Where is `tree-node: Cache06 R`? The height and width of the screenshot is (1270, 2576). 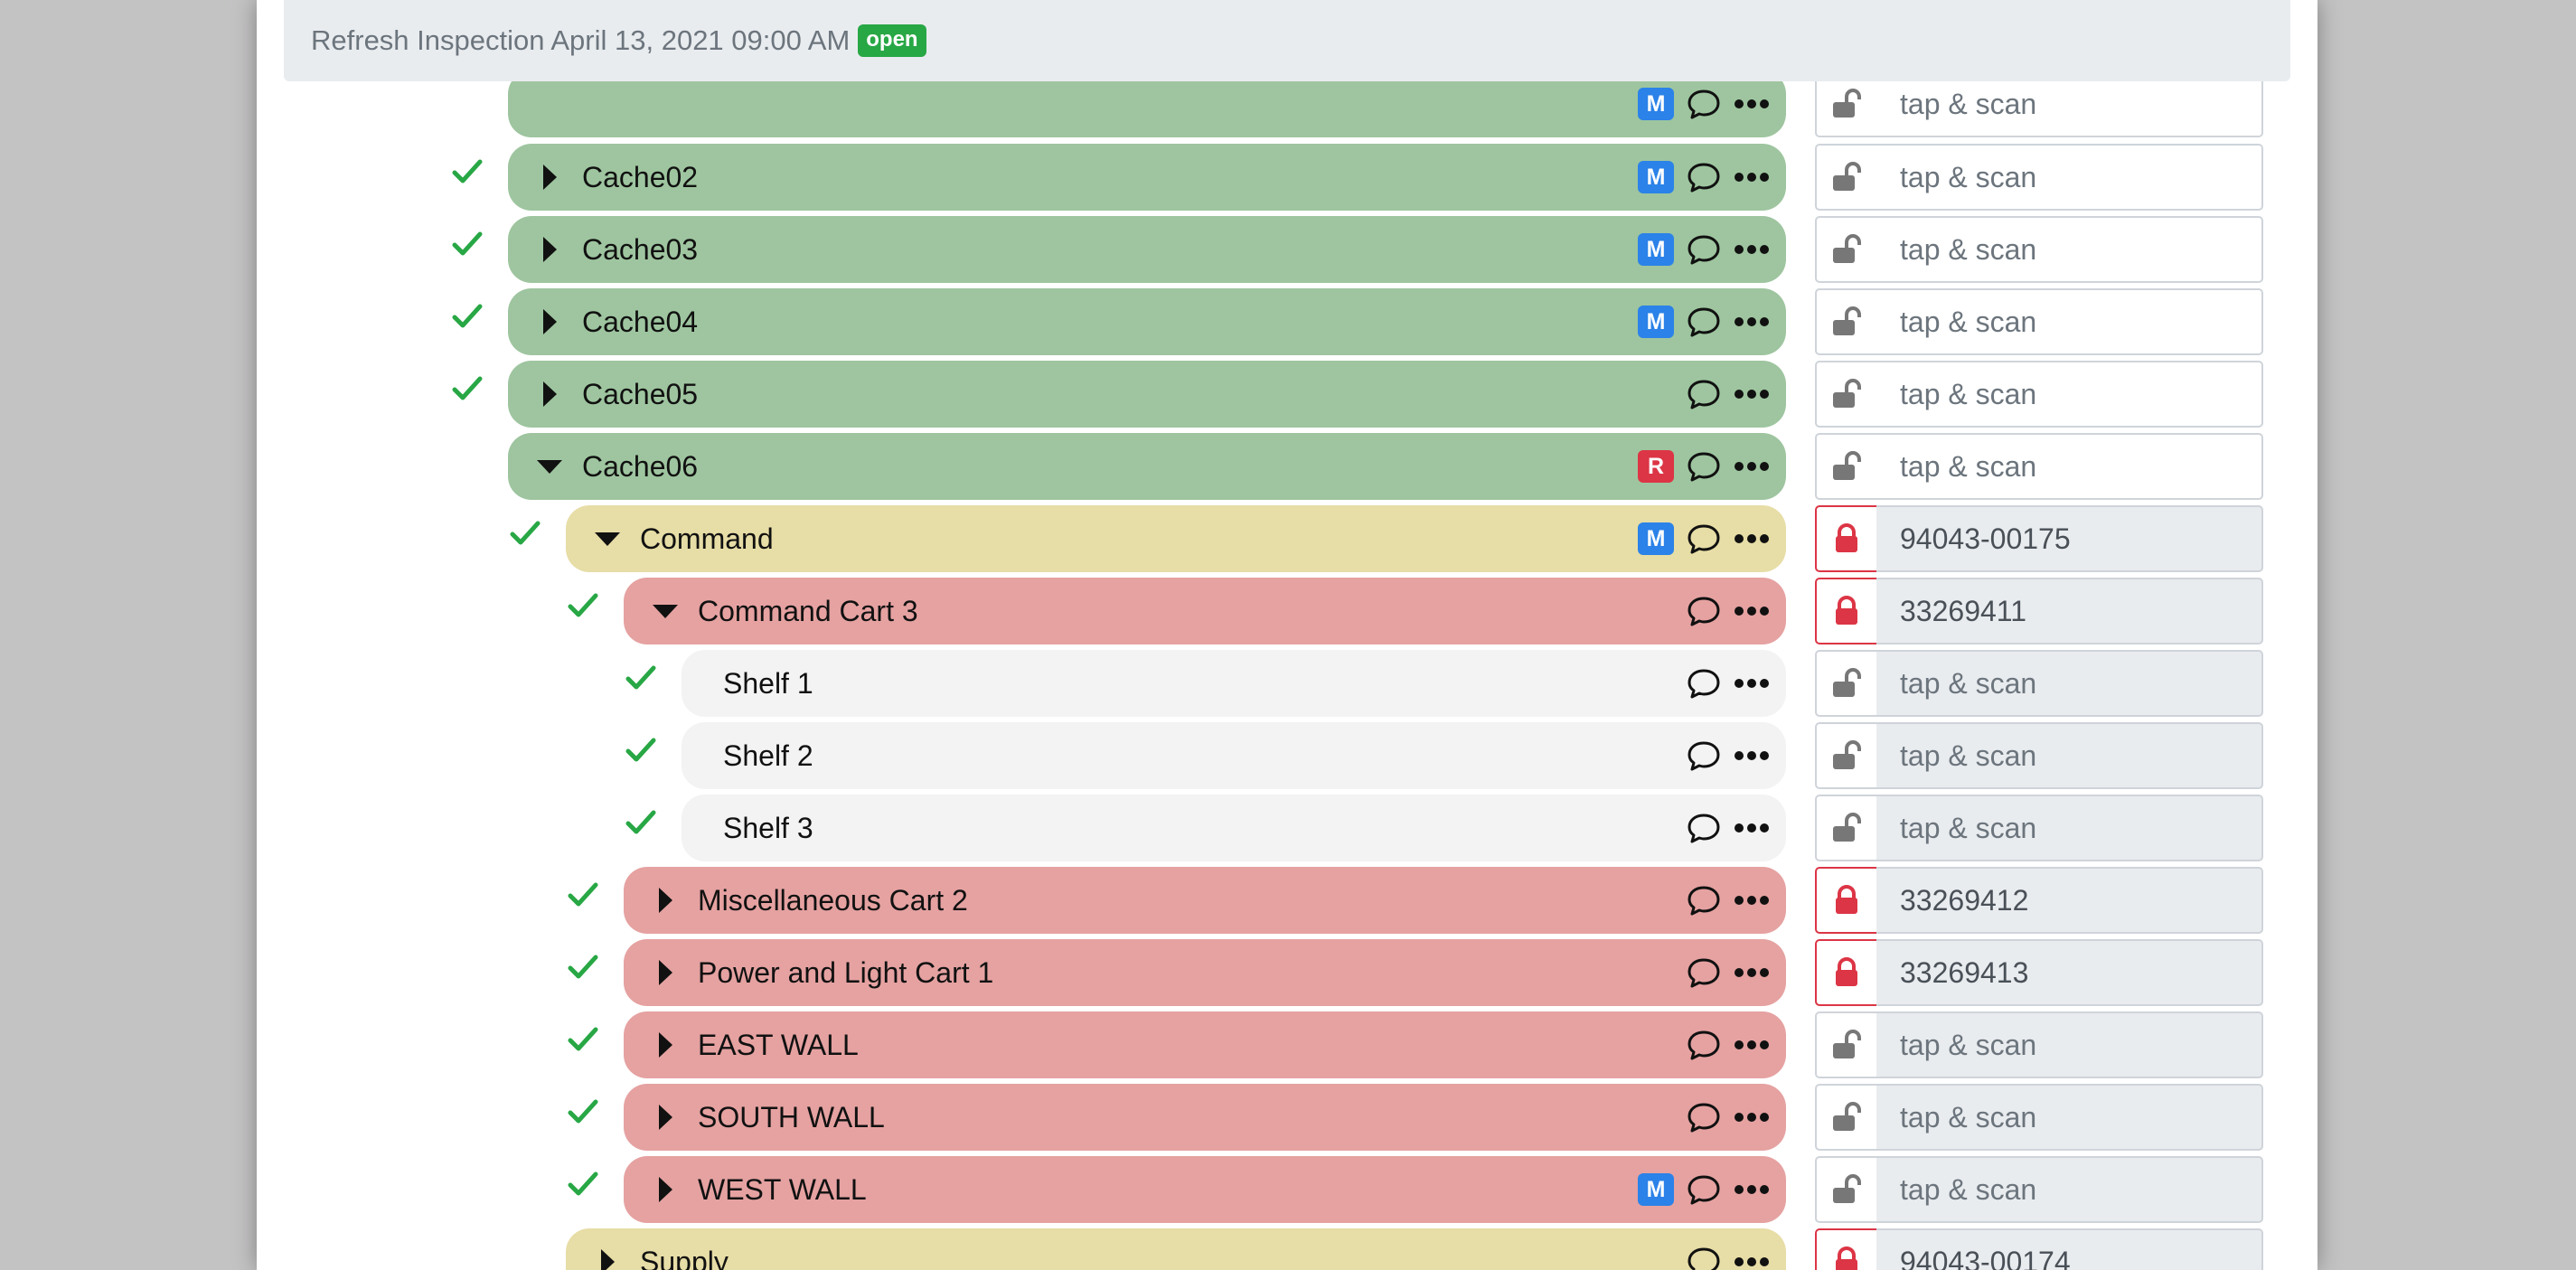
tree-node: Cache06 R is located at coordinates (1147, 466).